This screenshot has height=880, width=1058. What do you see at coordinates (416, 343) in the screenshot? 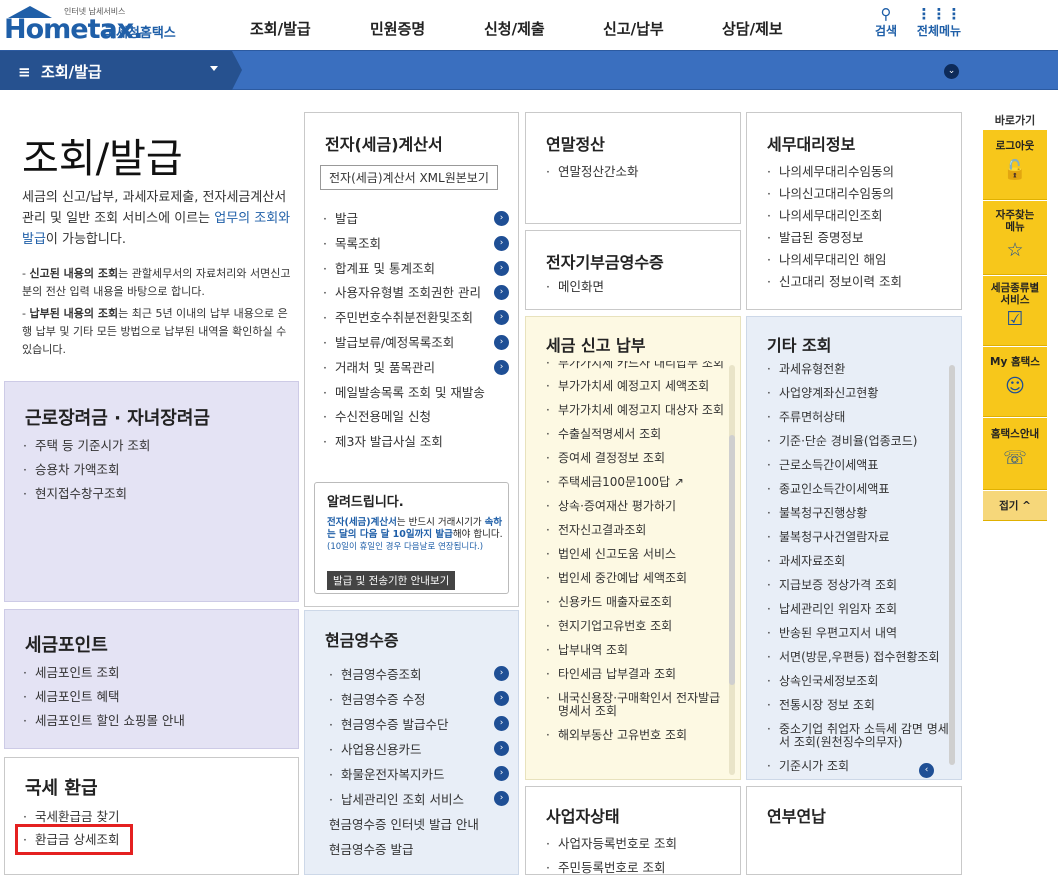
I see `list-item: 발급보류/예정목록조회 ›` at bounding box center [416, 343].